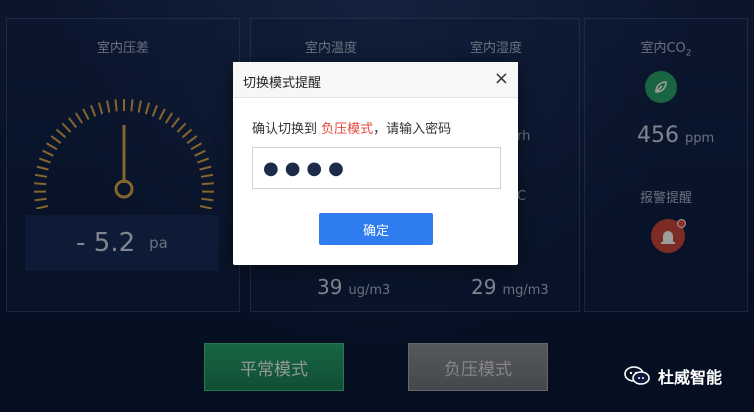 The image size is (754, 412). I want to click on watermark: 杜威智能, so click(673, 376).